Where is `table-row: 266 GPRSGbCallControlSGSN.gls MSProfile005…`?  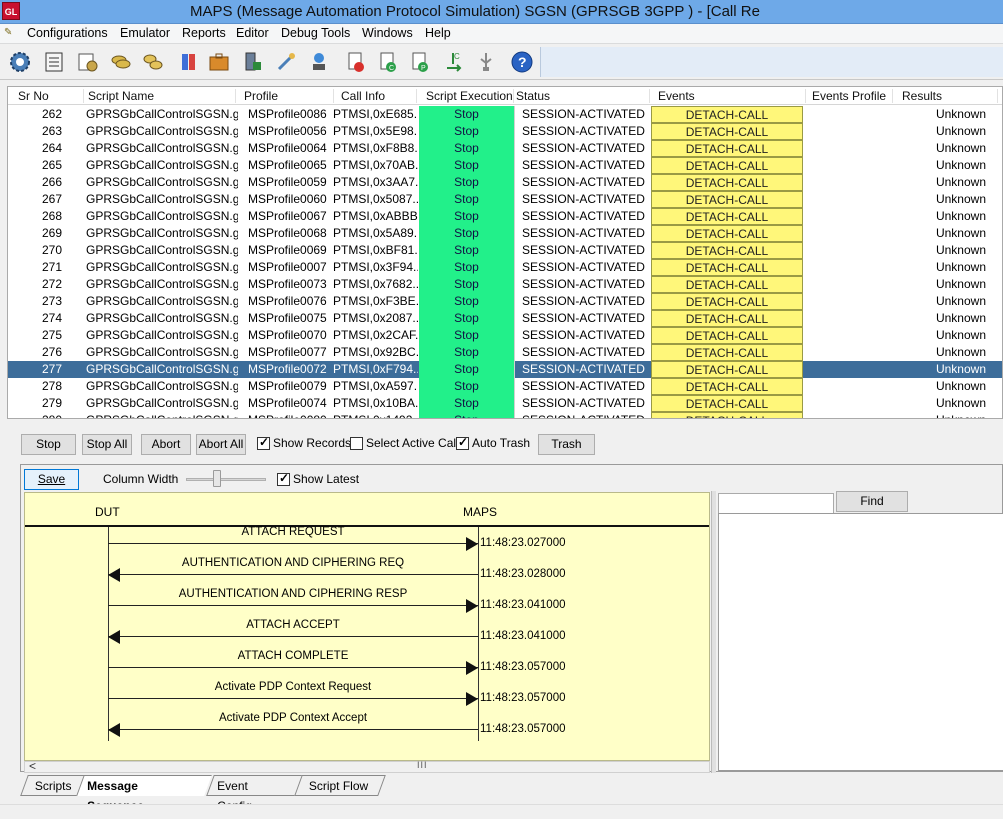
table-row: 266 GPRSGbCallControlSGSN.gls MSProfile005… is located at coordinates (505, 182).